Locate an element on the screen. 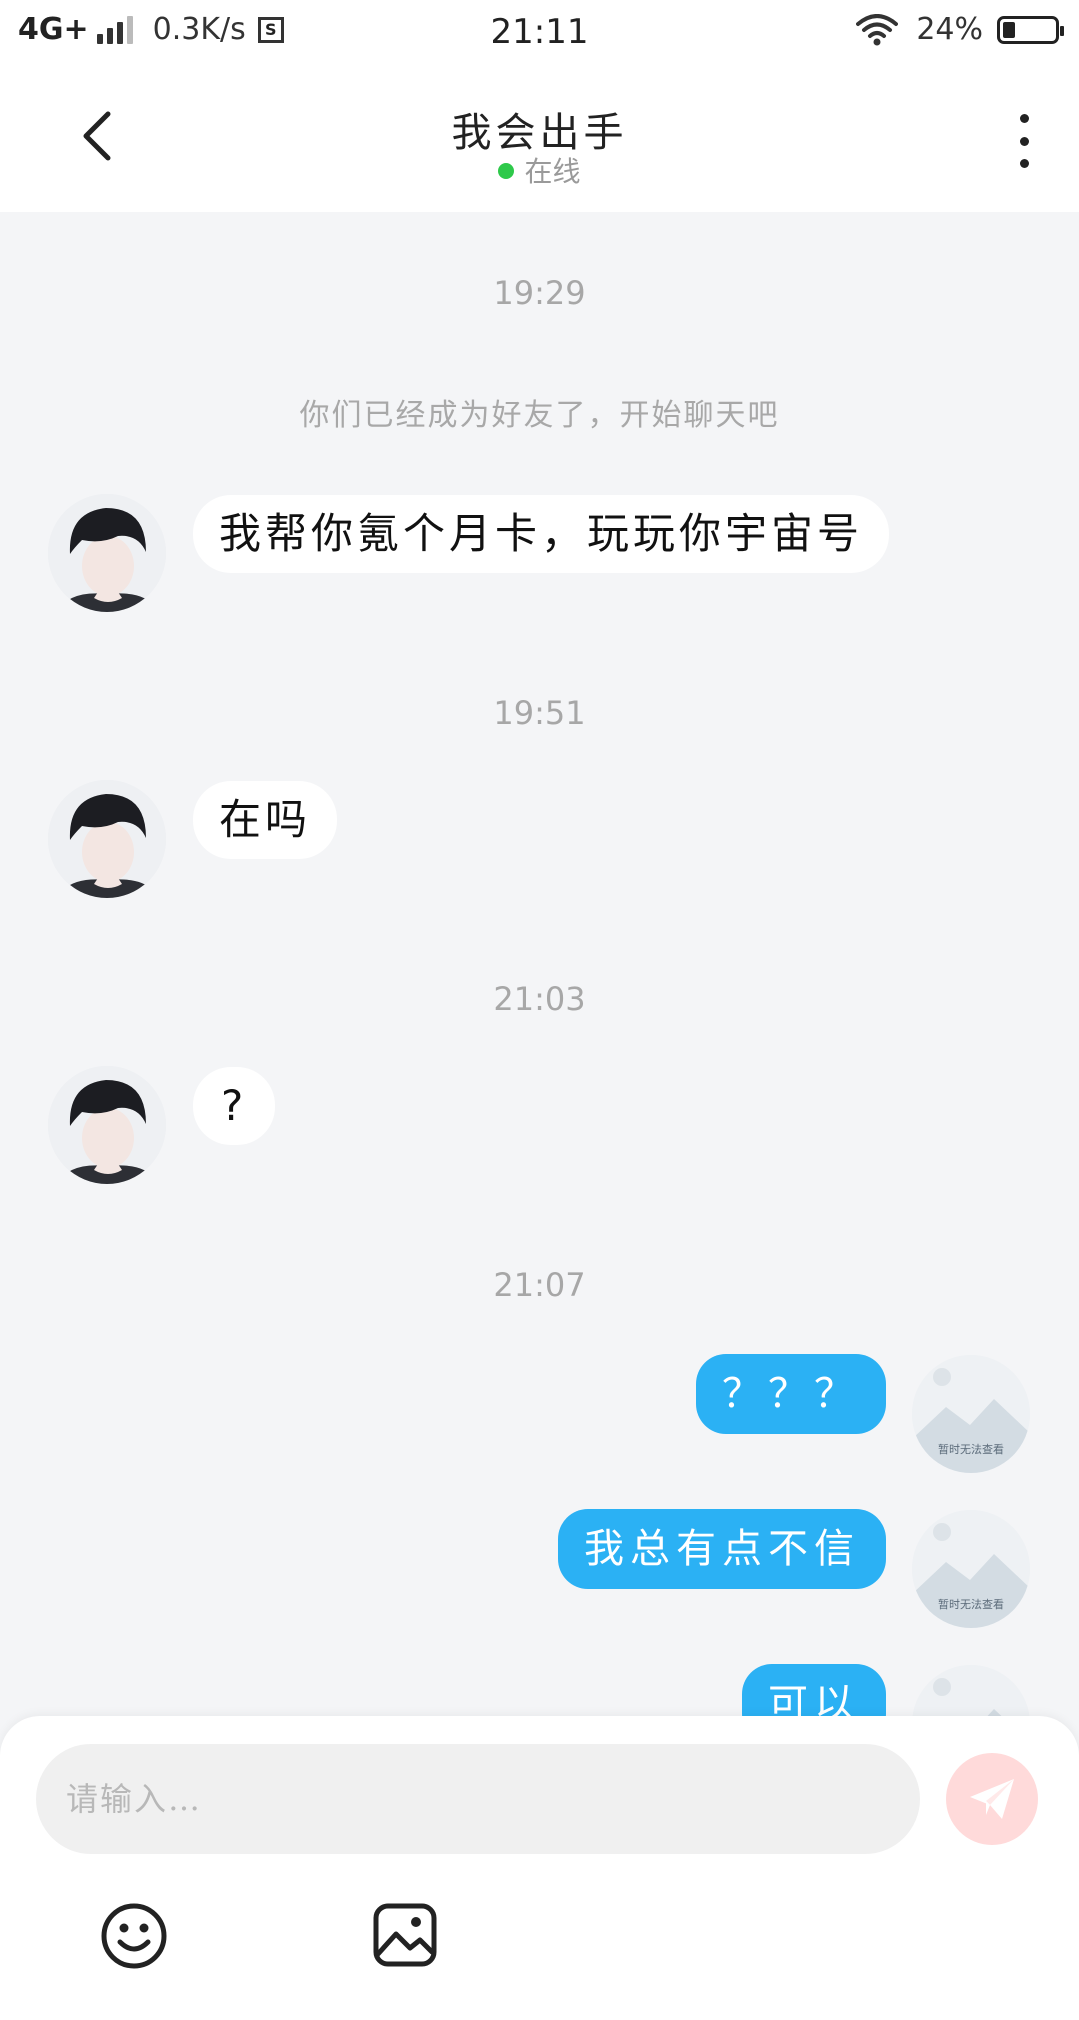 The height and width of the screenshot is (2020, 1079). status-bar: 4G+ 0.3K/s S 21:11 24% is located at coordinates (539, 33).